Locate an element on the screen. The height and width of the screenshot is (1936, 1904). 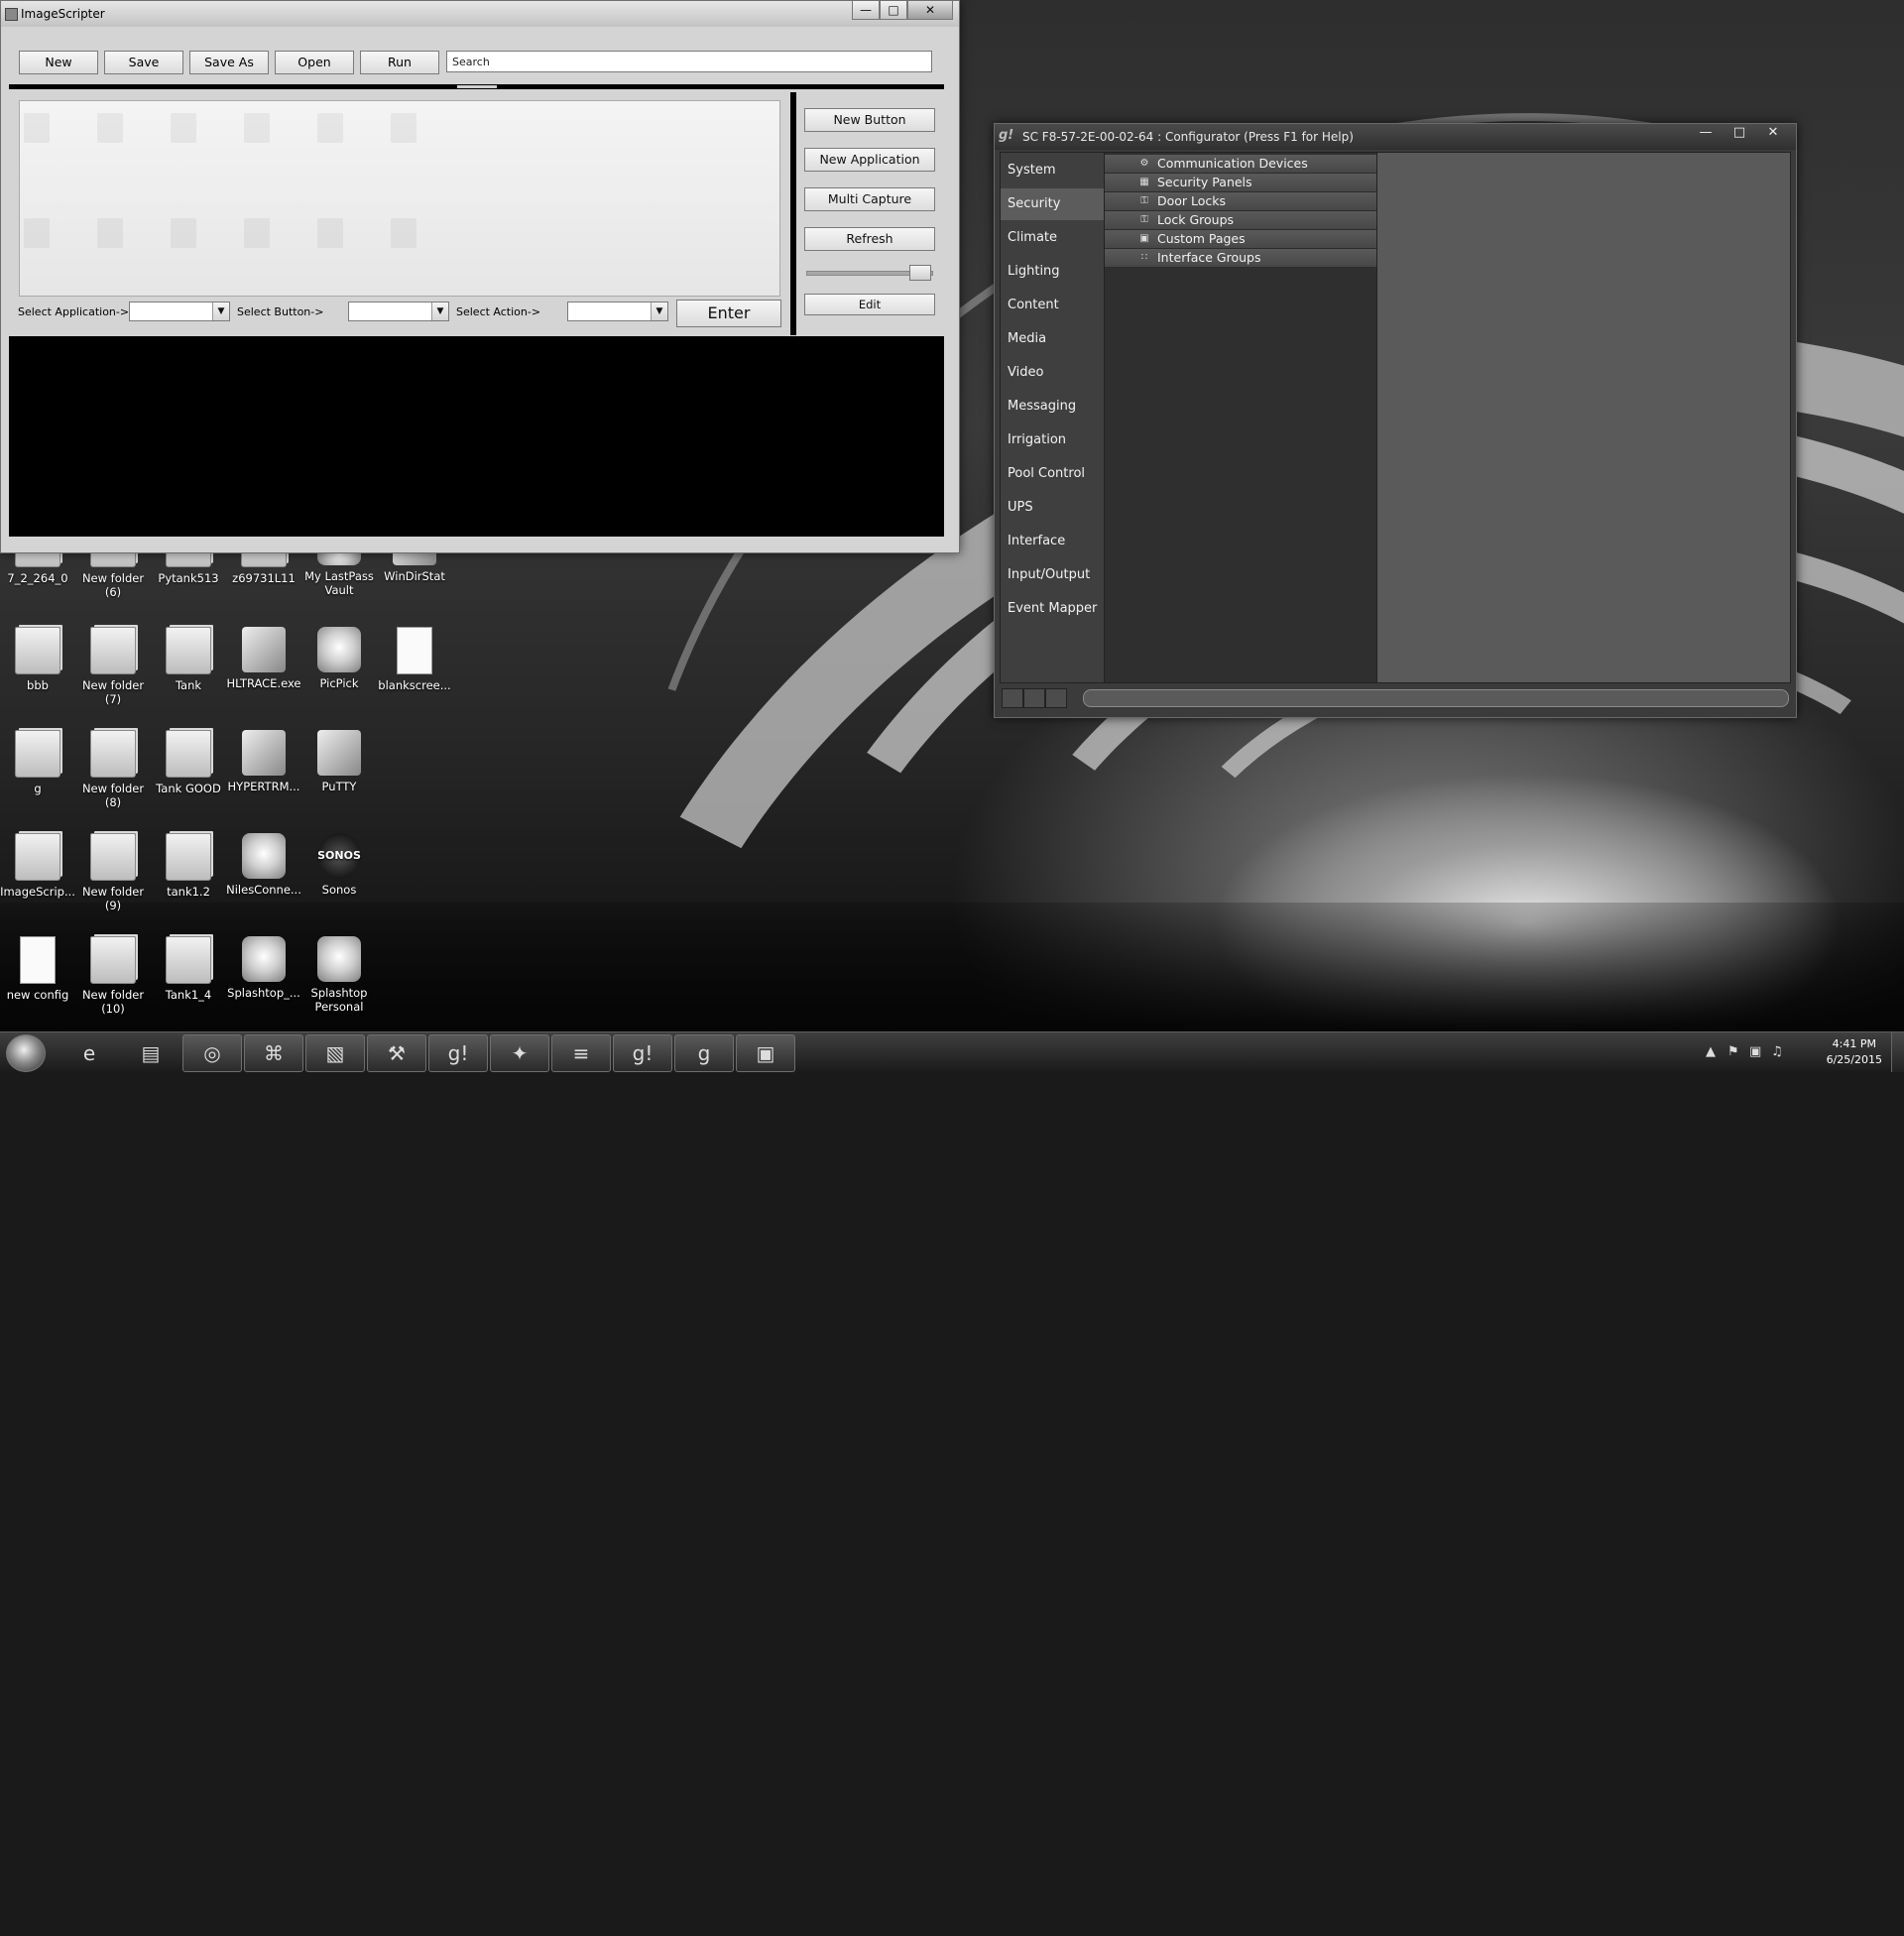
configurator-statusbar is located at coordinates (1394, 697).